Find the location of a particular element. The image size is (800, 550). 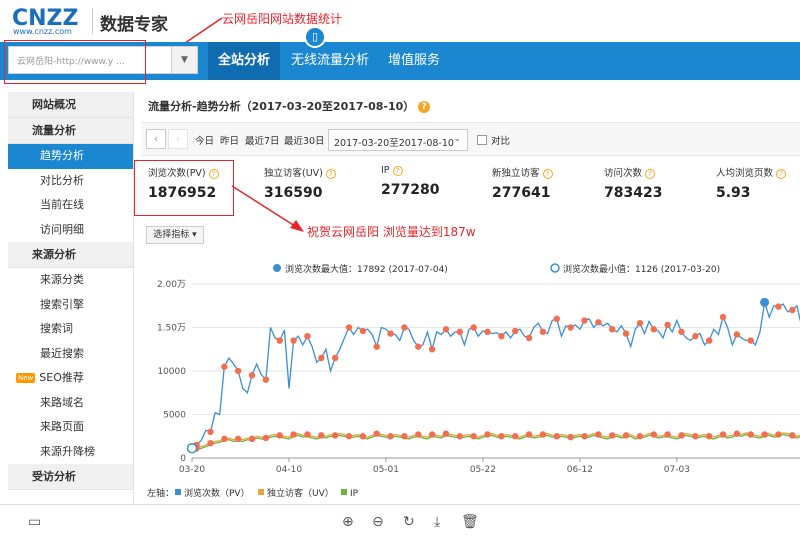

sidebar-item-referrer-page: 来路页面 is located at coordinates (70, 427).